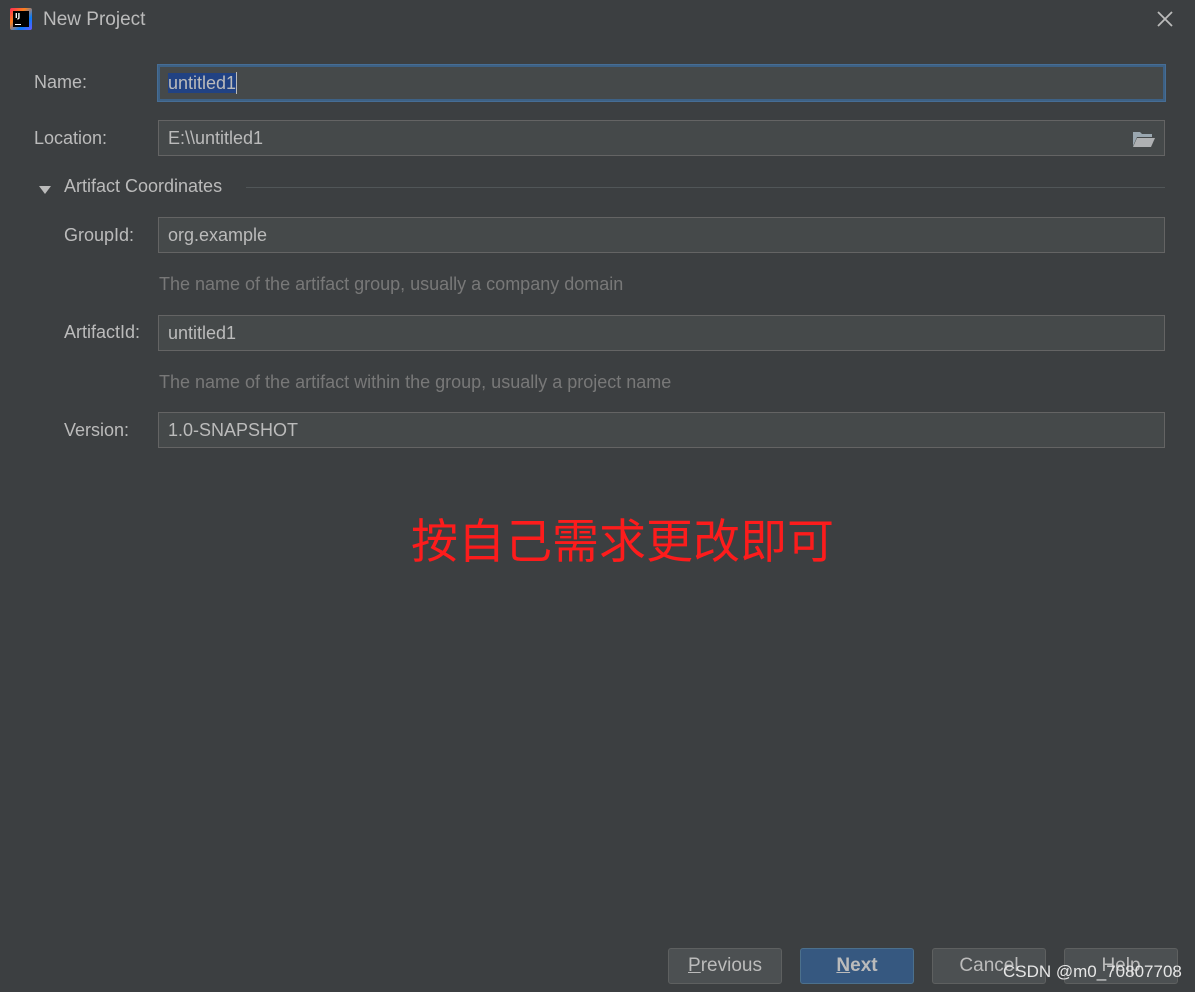 Image resolution: width=1195 pixels, height=992 pixels. What do you see at coordinates (99, 235) in the screenshot?
I see `groupid-label: GroupId:` at bounding box center [99, 235].